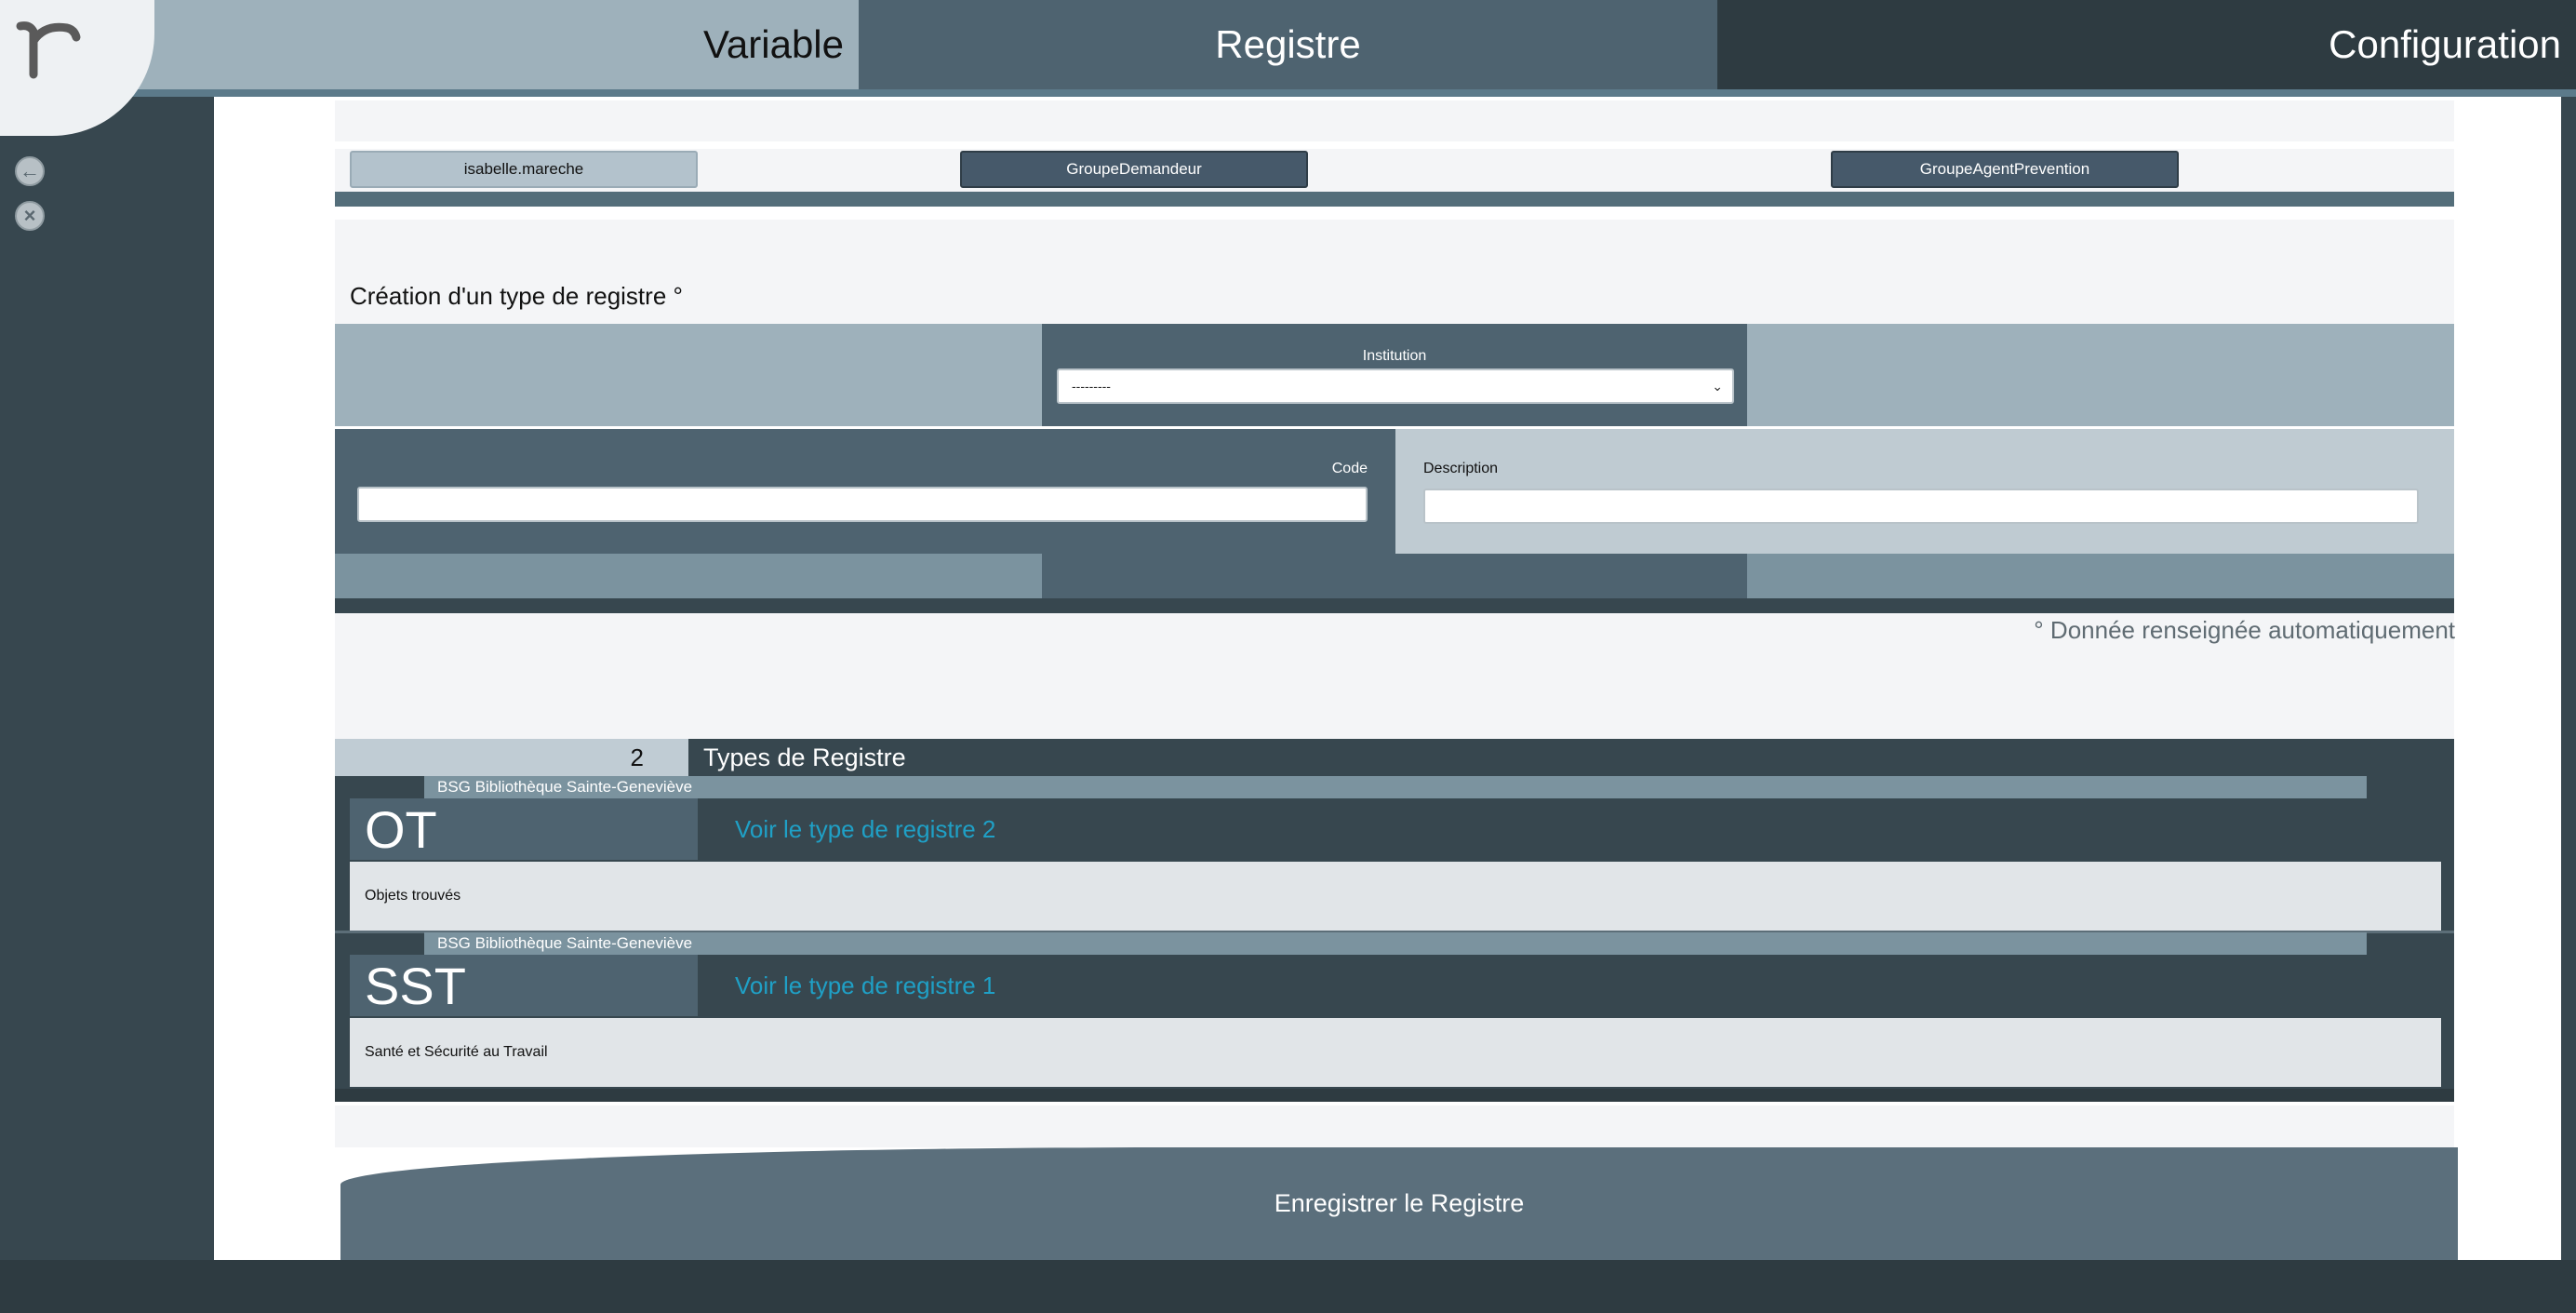 The height and width of the screenshot is (1313, 2576). What do you see at coordinates (1288, 93) in the screenshot?
I see `nav-underline` at bounding box center [1288, 93].